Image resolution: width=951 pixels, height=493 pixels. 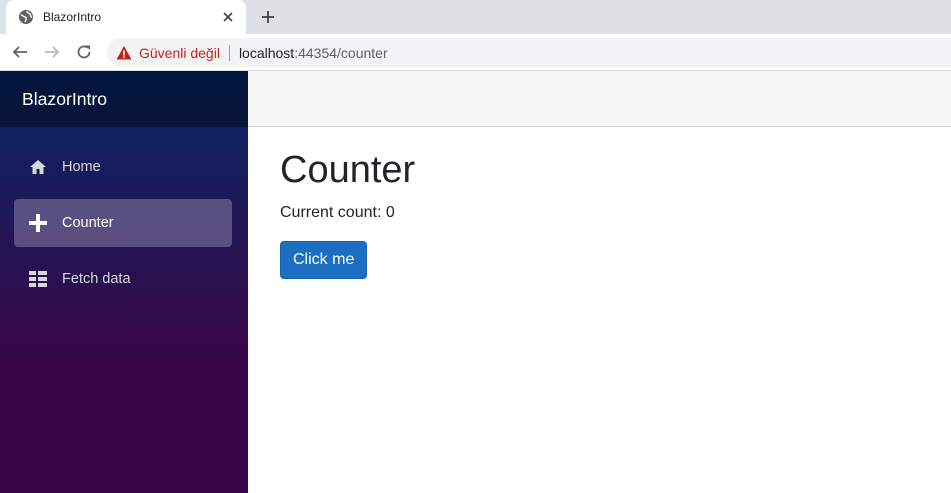 What do you see at coordinates (64, 99) in the screenshot?
I see `brand-link: BlazorIntro` at bounding box center [64, 99].